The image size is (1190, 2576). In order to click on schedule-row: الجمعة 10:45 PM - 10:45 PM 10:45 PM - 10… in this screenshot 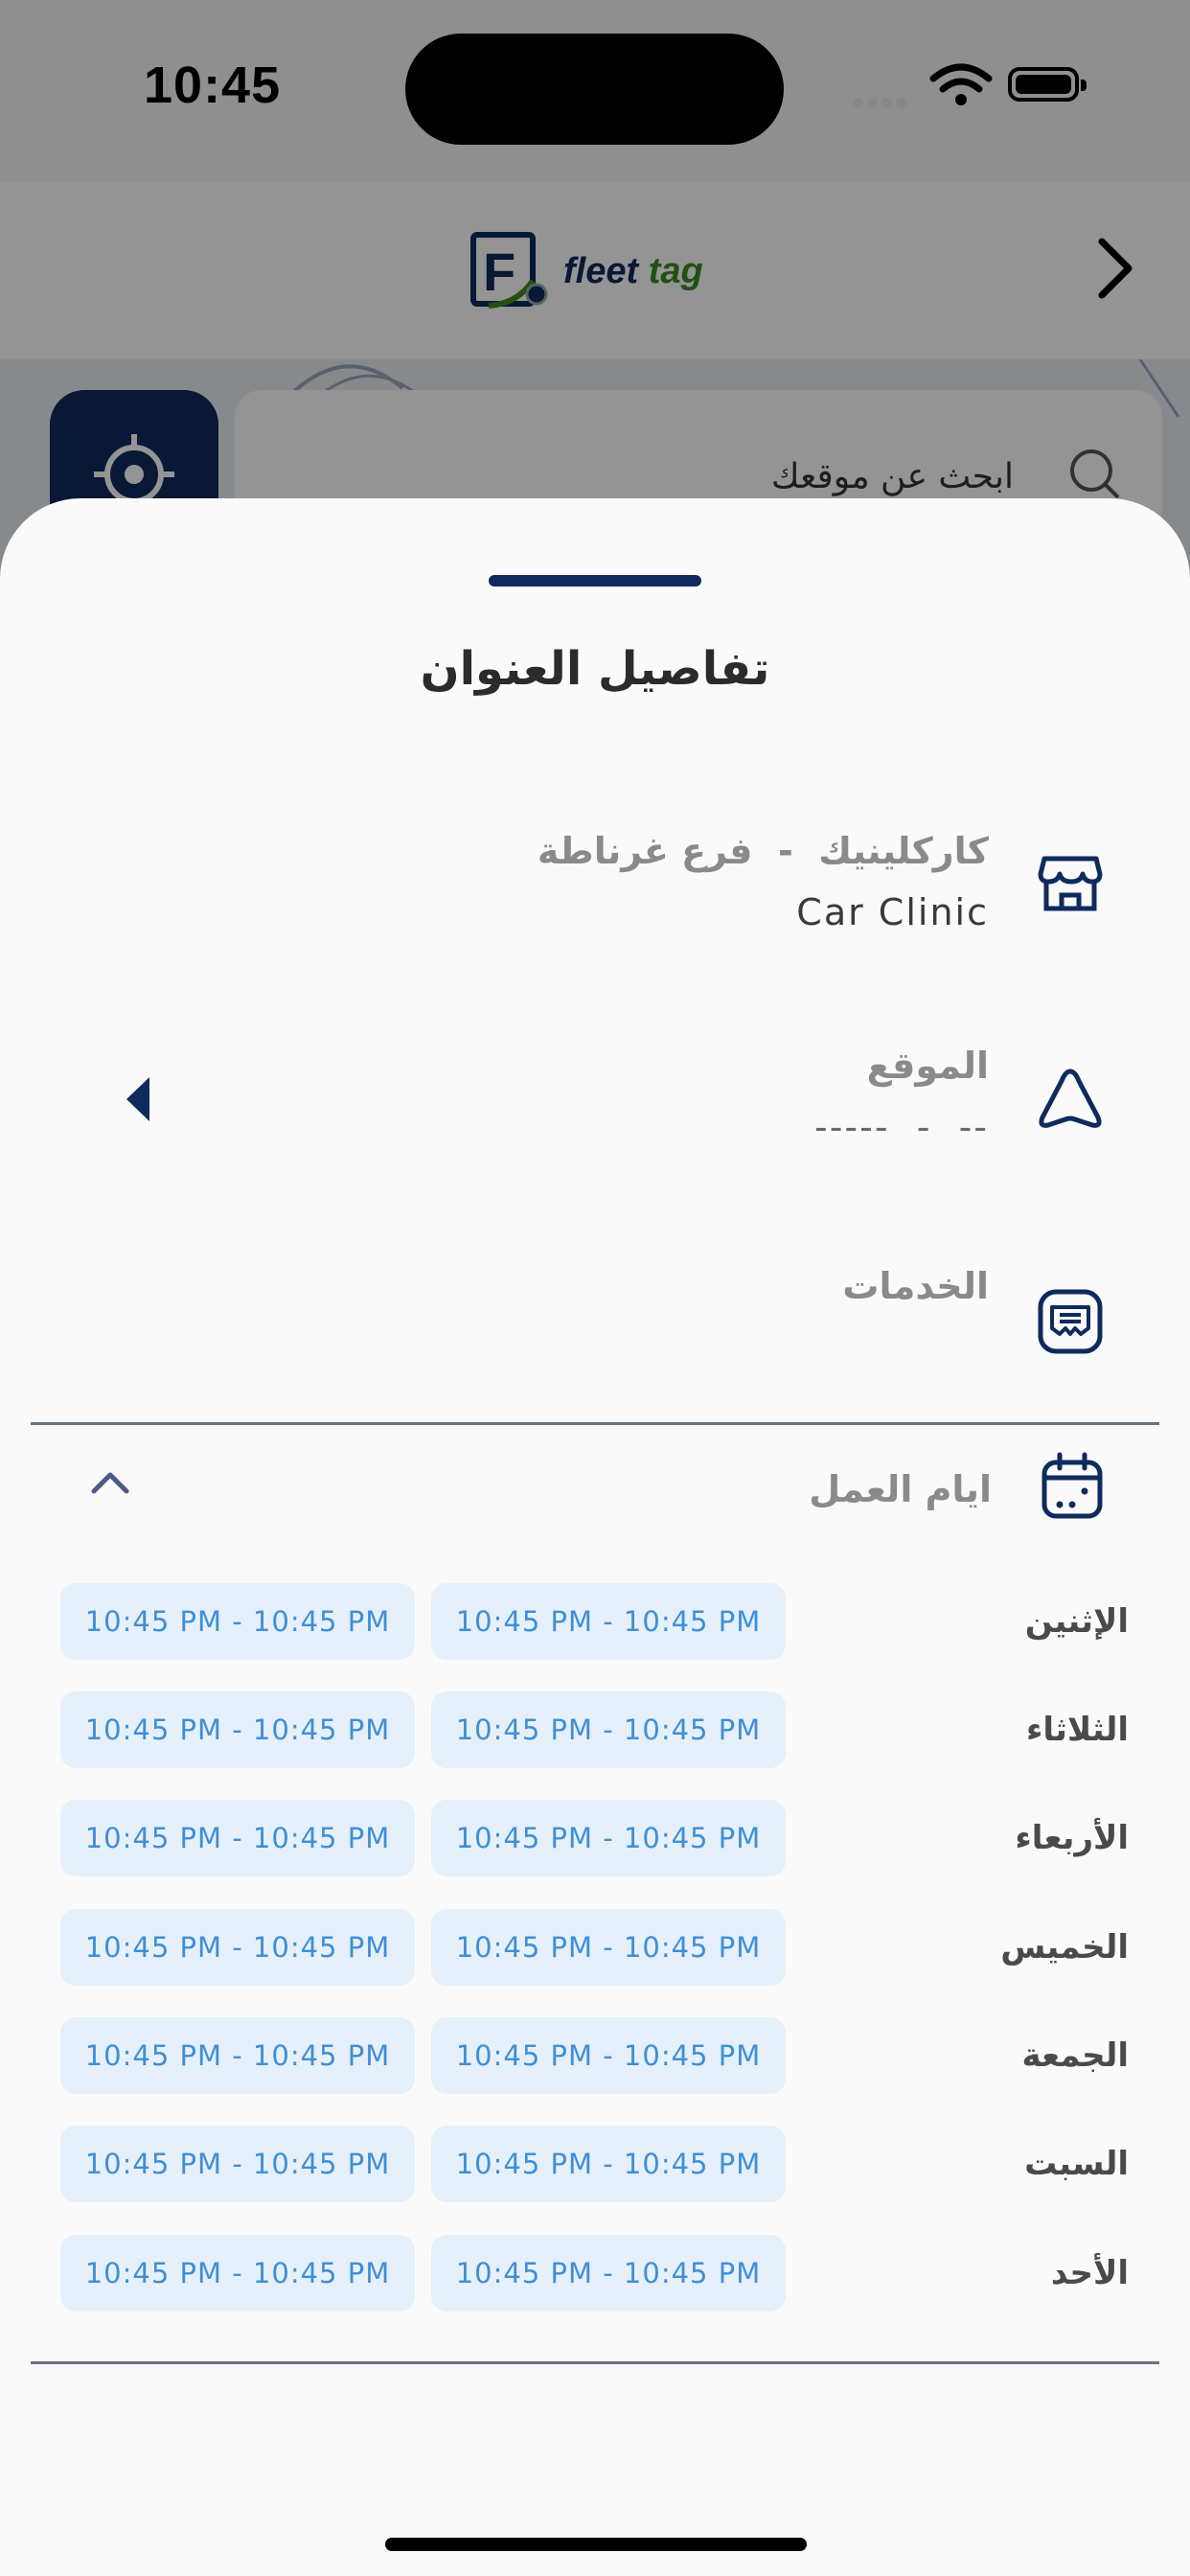, I will do `click(595, 2055)`.